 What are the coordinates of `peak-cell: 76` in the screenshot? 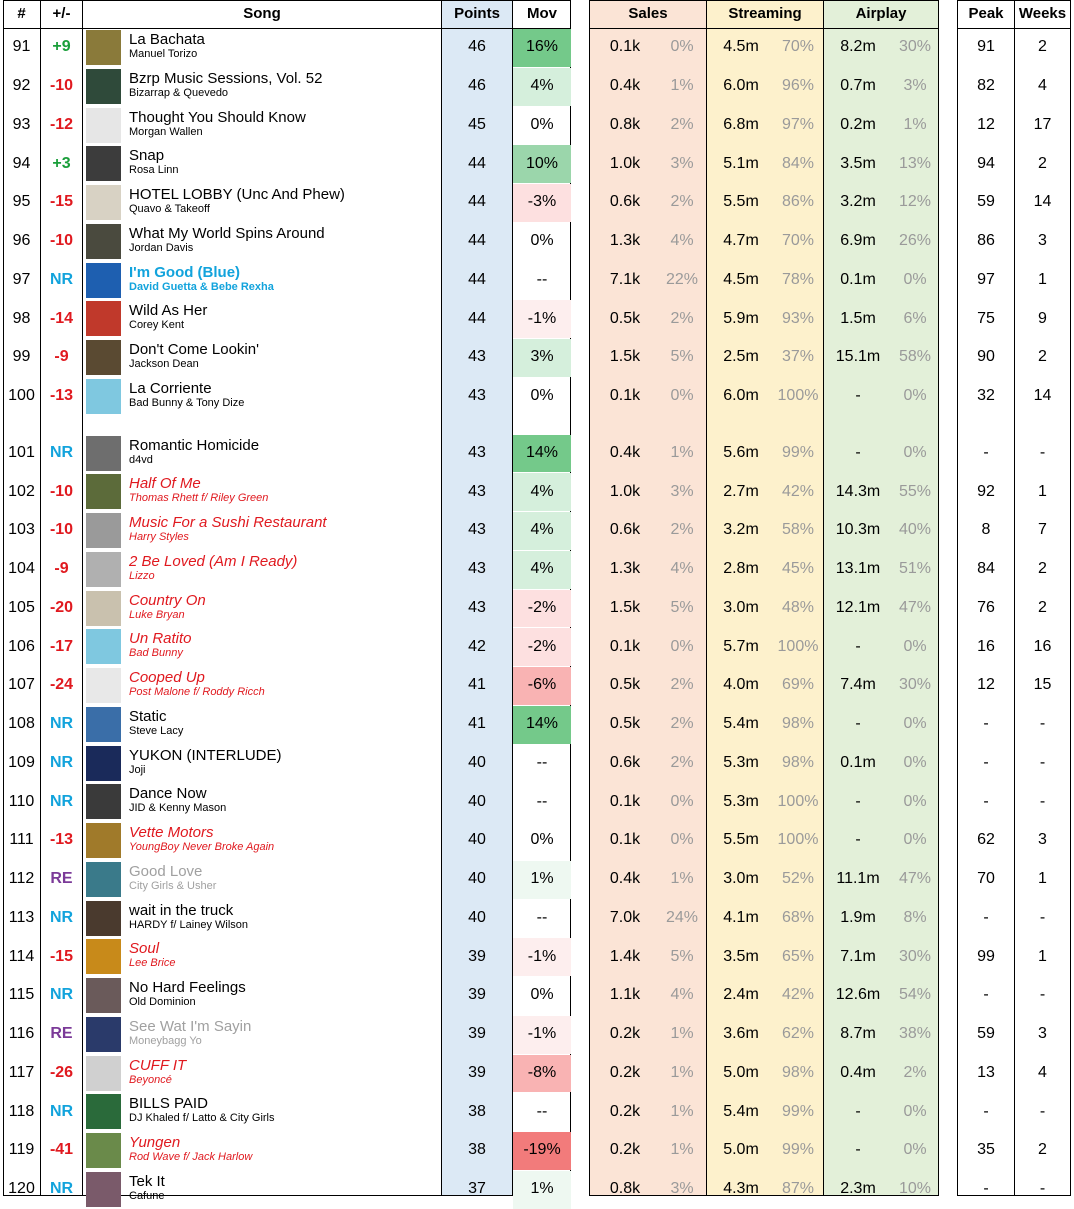 It's located at (986, 607).